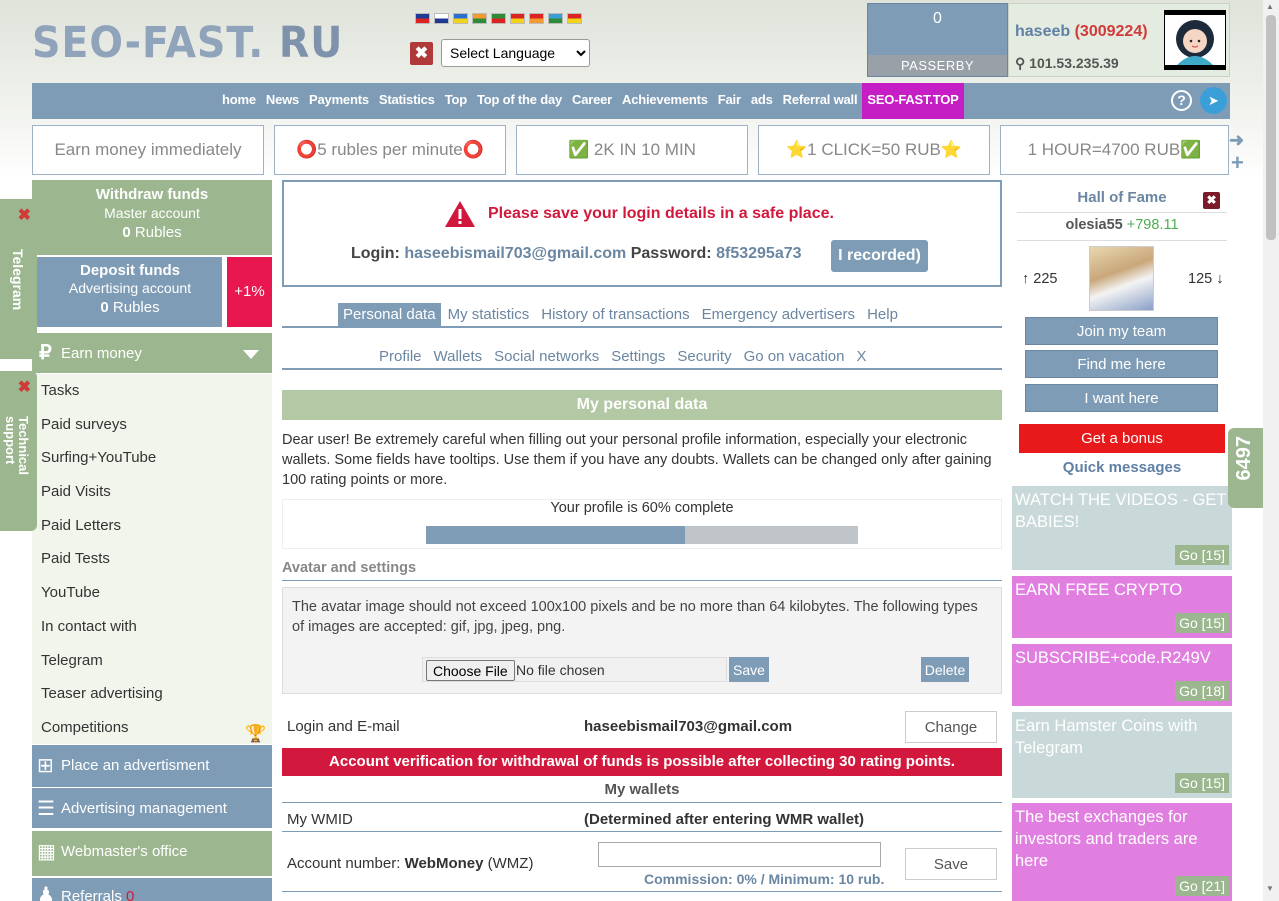 This screenshot has height=901, width=1279. Describe the element at coordinates (18, 279) in the screenshot. I see `telegram-side-tab: ✖ Telegram` at that location.